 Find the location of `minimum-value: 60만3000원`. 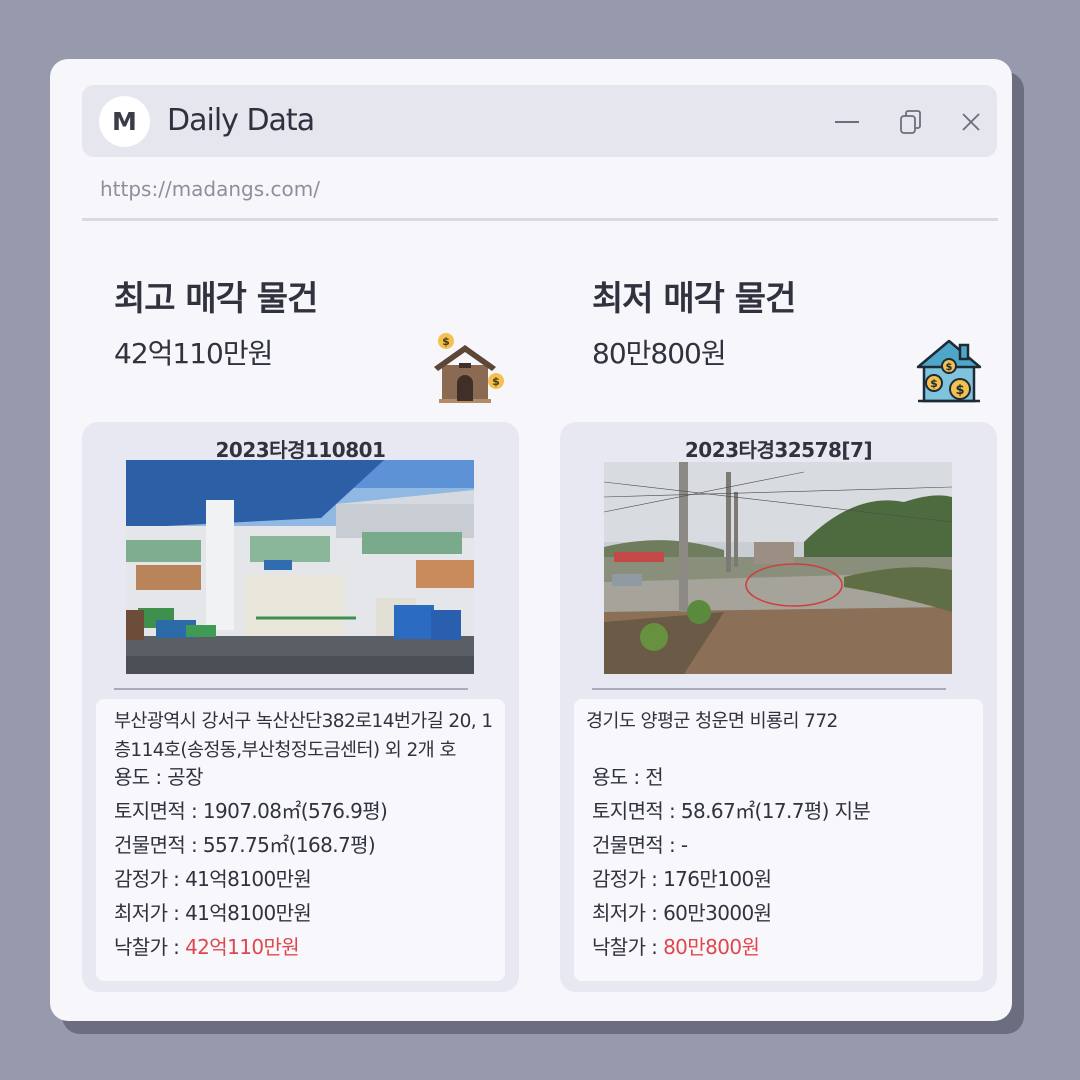

minimum-value: 60만3000원 is located at coordinates (717, 913).